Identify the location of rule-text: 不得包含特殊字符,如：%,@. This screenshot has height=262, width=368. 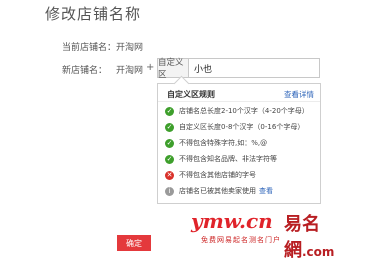
(223, 143).